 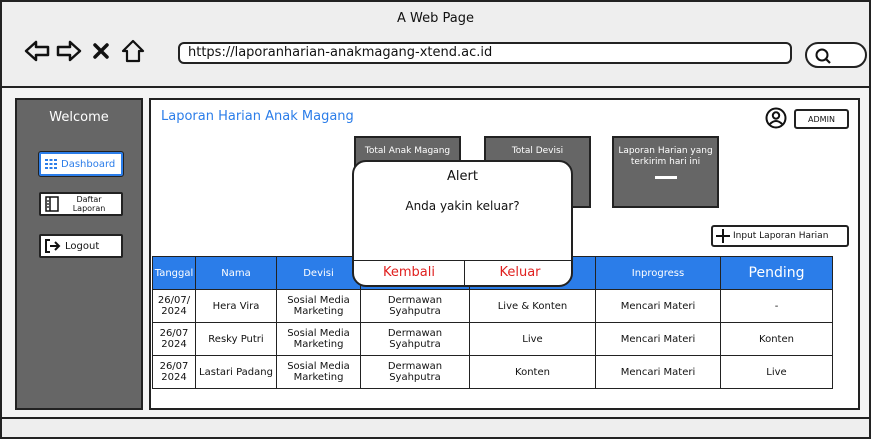 What do you see at coordinates (665, 156) in the screenshot?
I see `stat-label: Laporan Harian yang terkirim hari ini` at bounding box center [665, 156].